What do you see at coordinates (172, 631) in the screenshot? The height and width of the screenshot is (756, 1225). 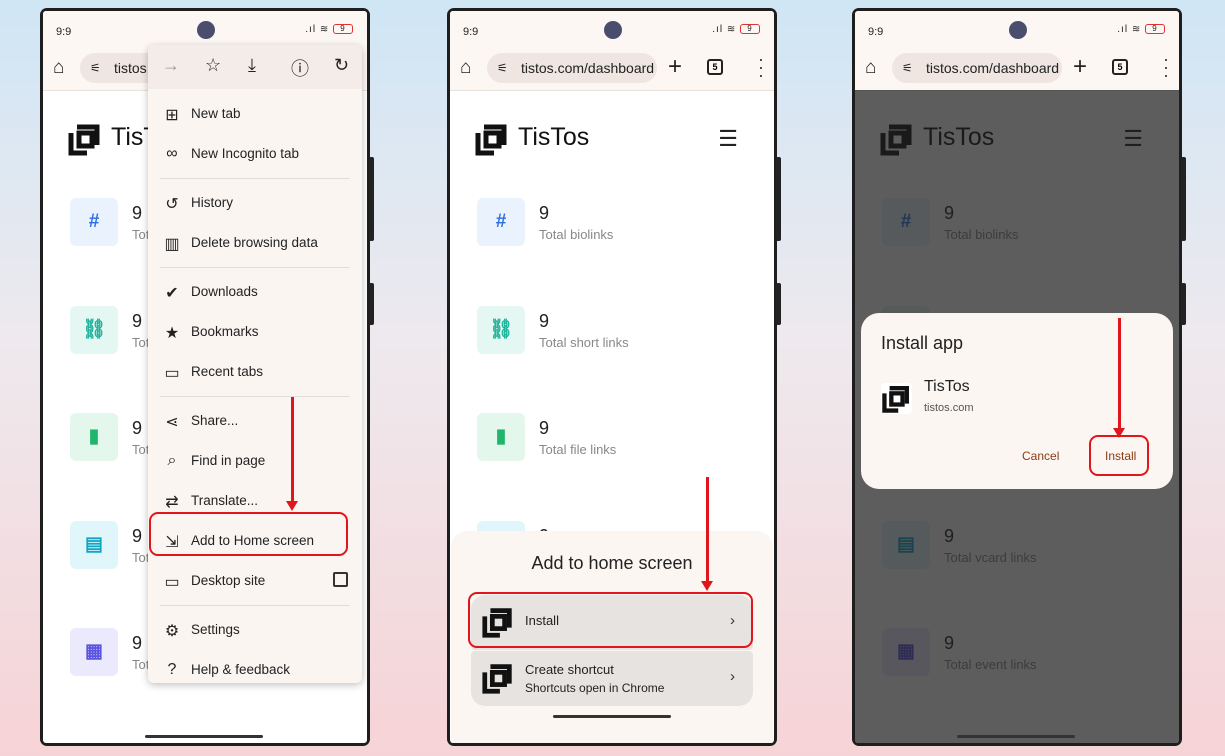 I see `settings-icon: ⚙` at bounding box center [172, 631].